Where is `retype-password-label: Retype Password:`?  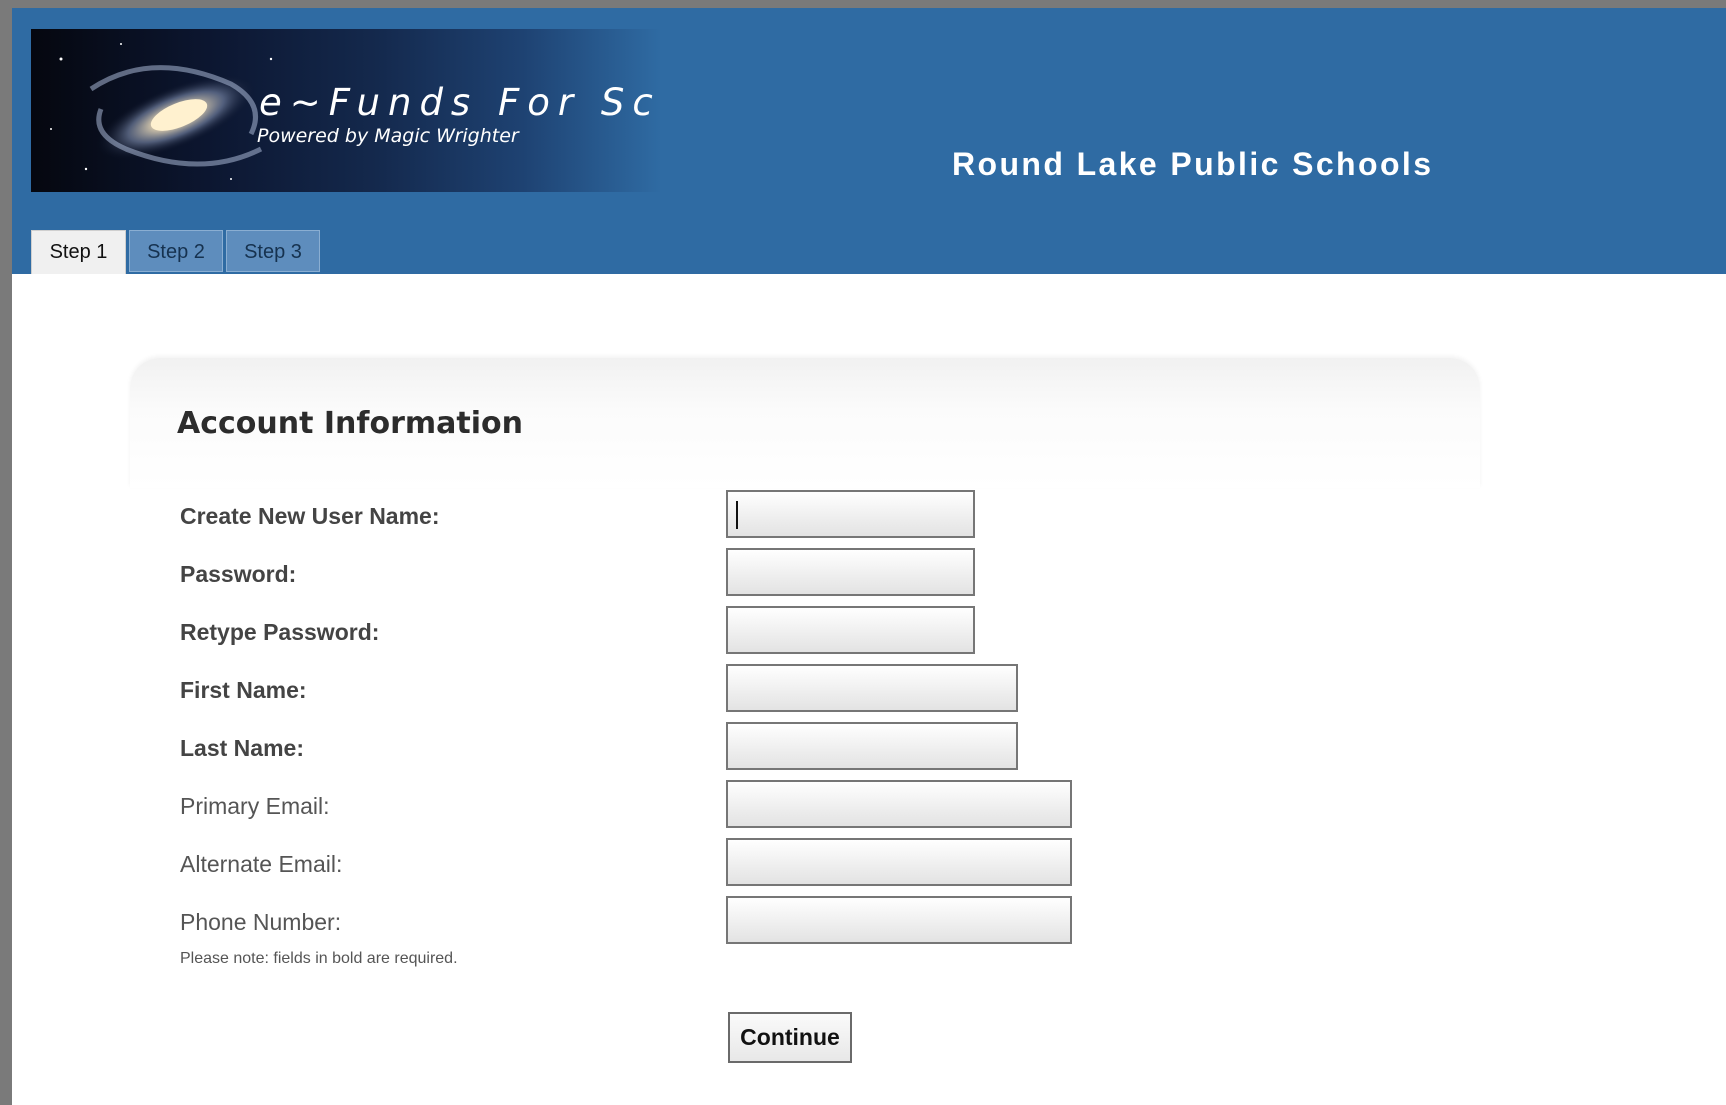 retype-password-label: Retype Password: is located at coordinates (280, 632).